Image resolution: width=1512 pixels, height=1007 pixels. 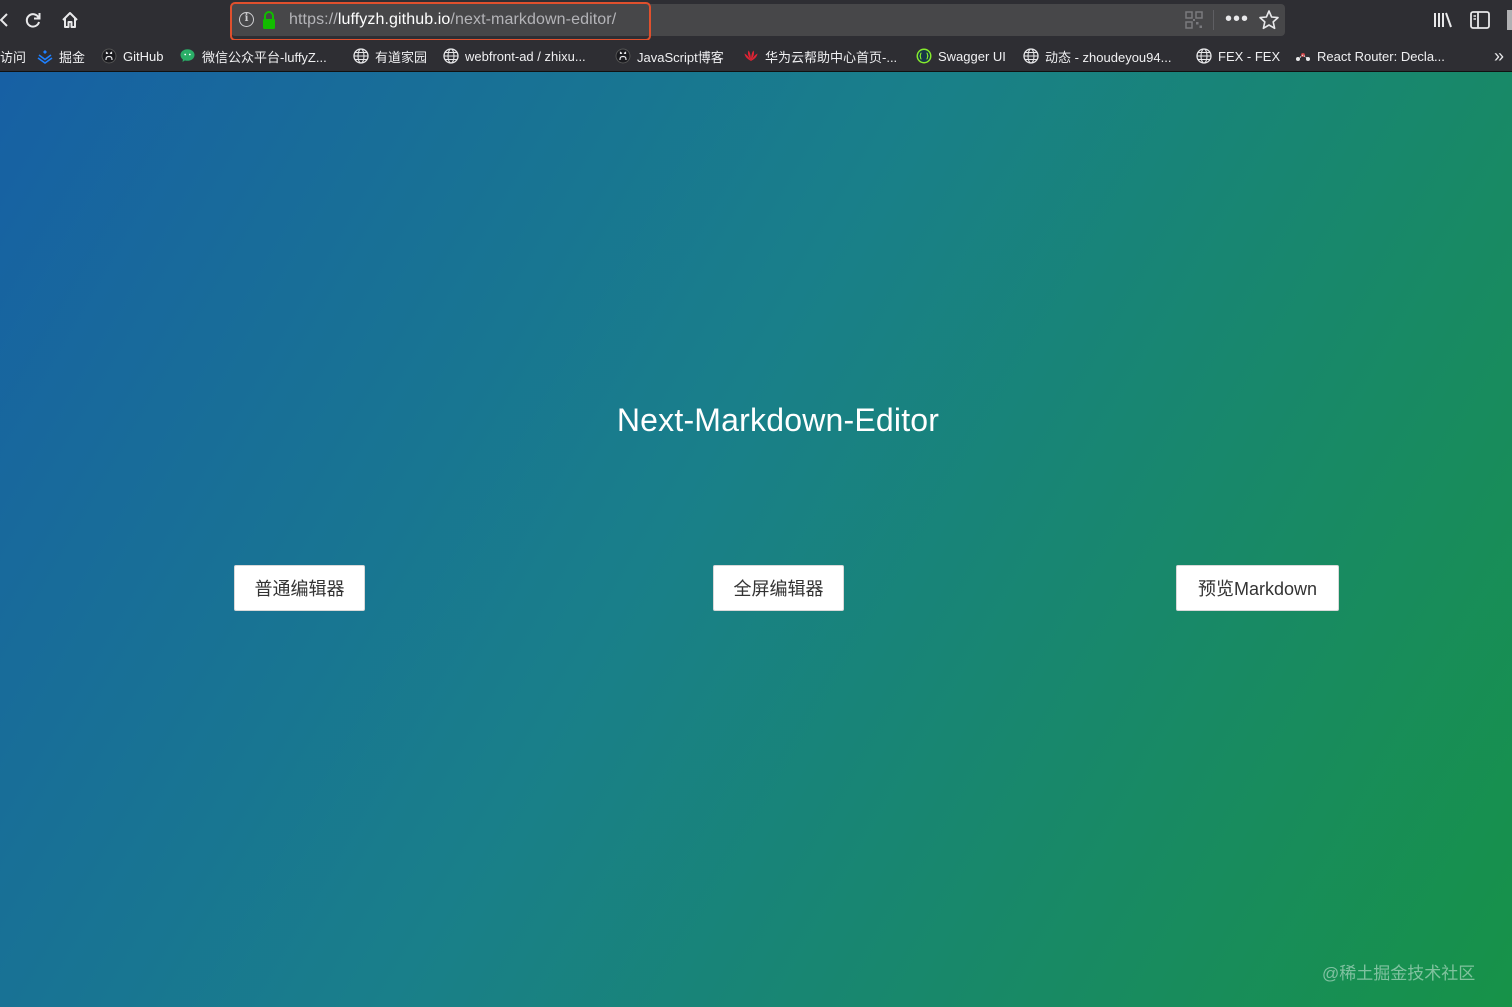 I want to click on url-path: /next-markdown-editor/, so click(x=533, y=19).